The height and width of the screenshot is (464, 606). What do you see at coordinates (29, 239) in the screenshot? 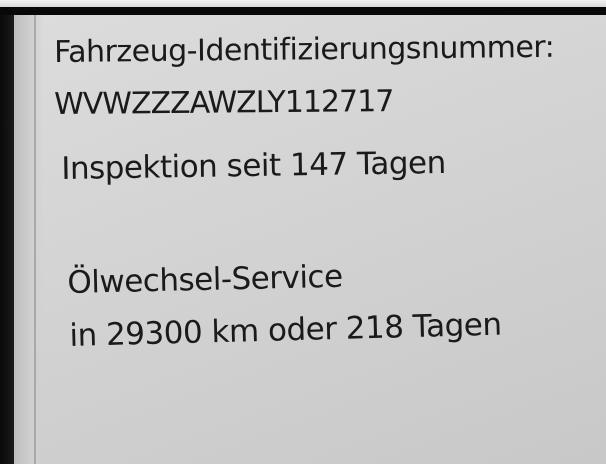
I see `panel-edge-shade` at bounding box center [29, 239].